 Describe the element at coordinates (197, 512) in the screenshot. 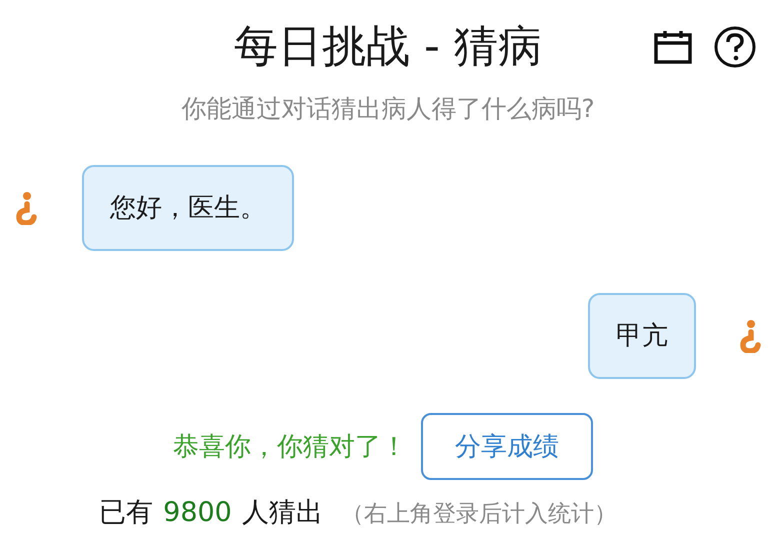

I see `guess-count: 9800` at that location.